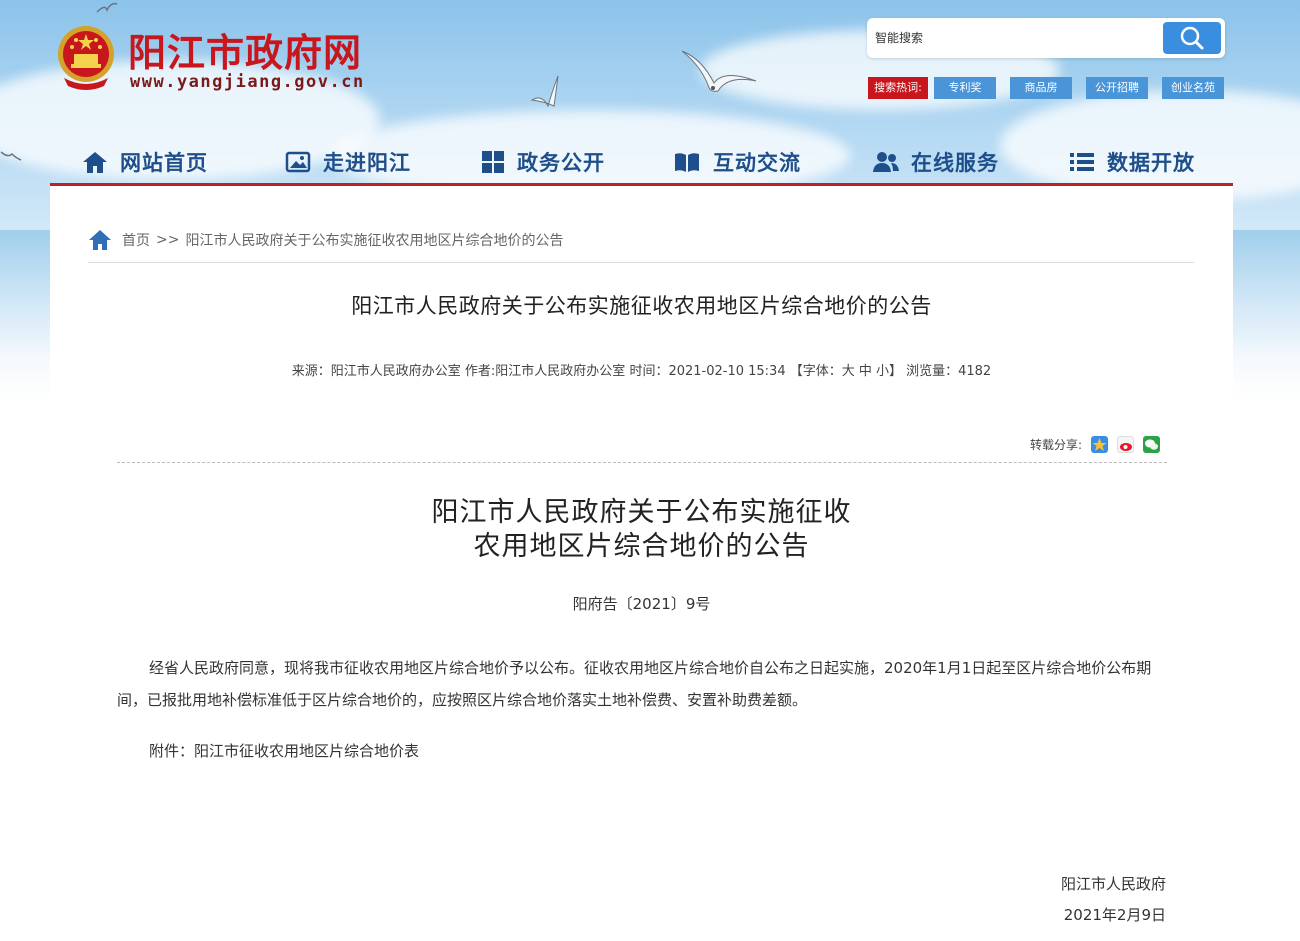  I want to click on share-bar: 转载分享:, so click(1095, 444).